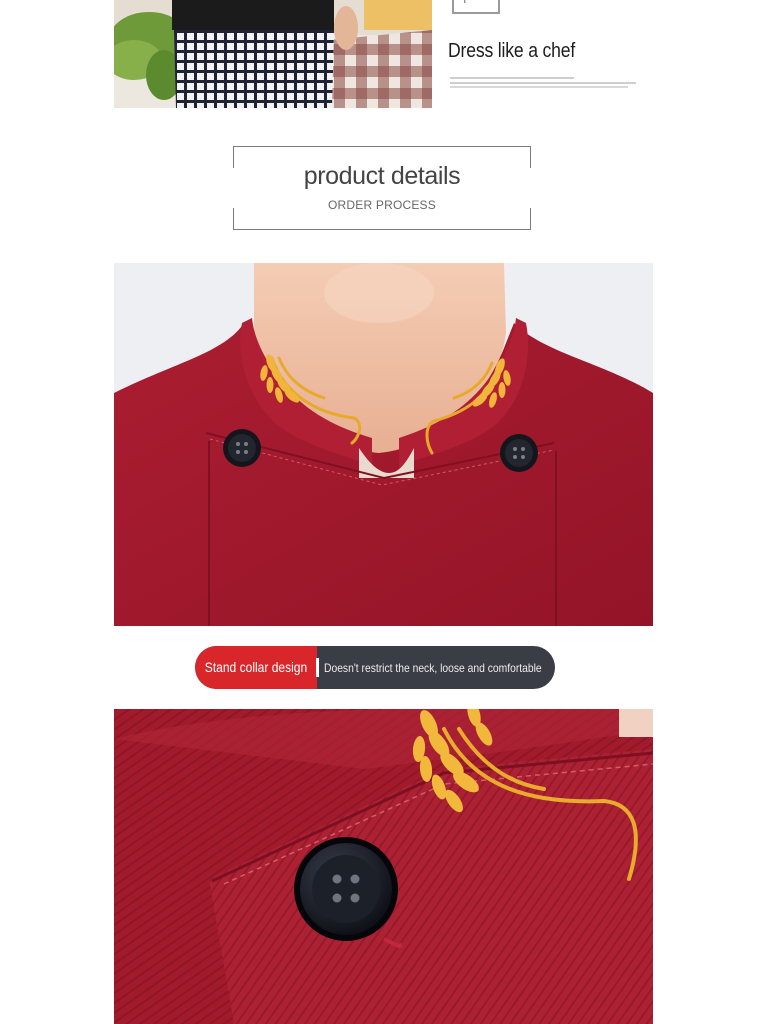 Image resolution: width=768 pixels, height=1024 pixels. What do you see at coordinates (273, 54) in the screenshot?
I see `chef-pants-photo` at bounding box center [273, 54].